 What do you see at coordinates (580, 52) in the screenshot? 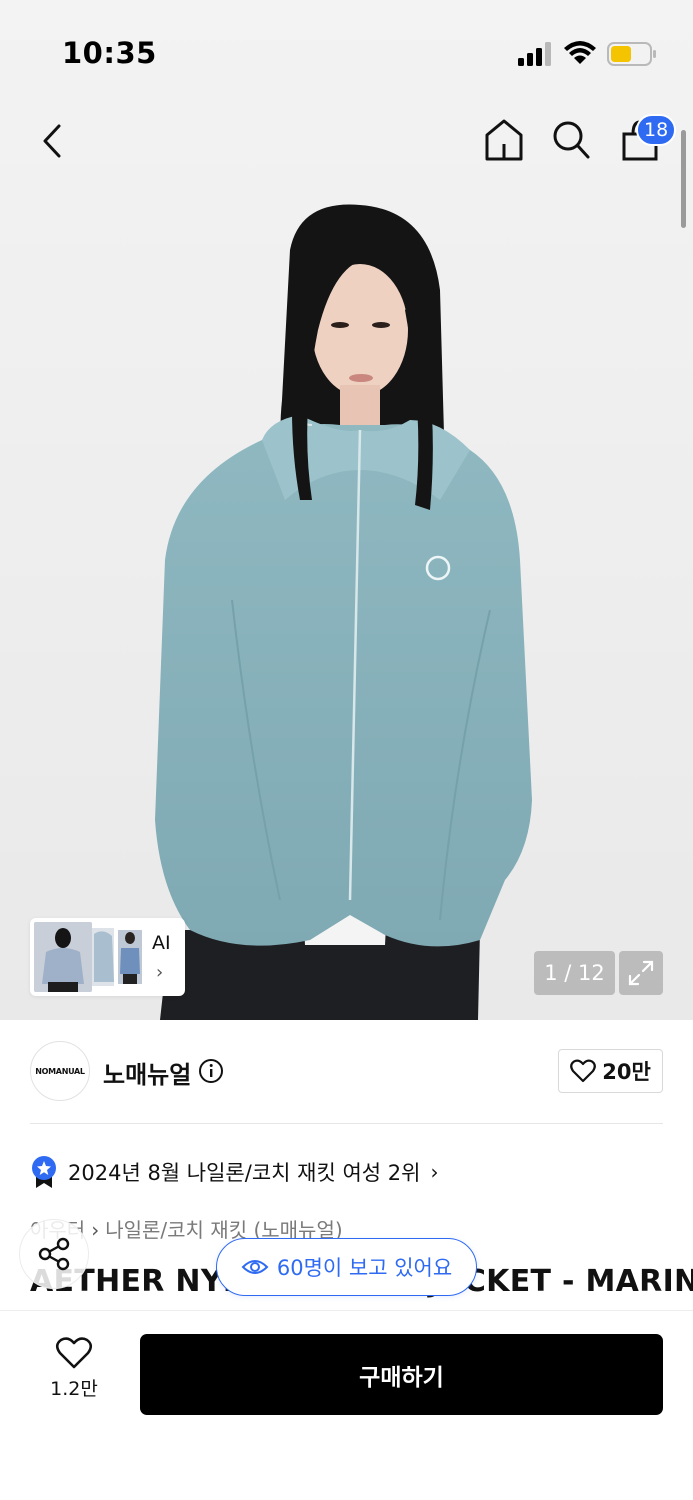
I see `wifi-icon` at bounding box center [580, 52].